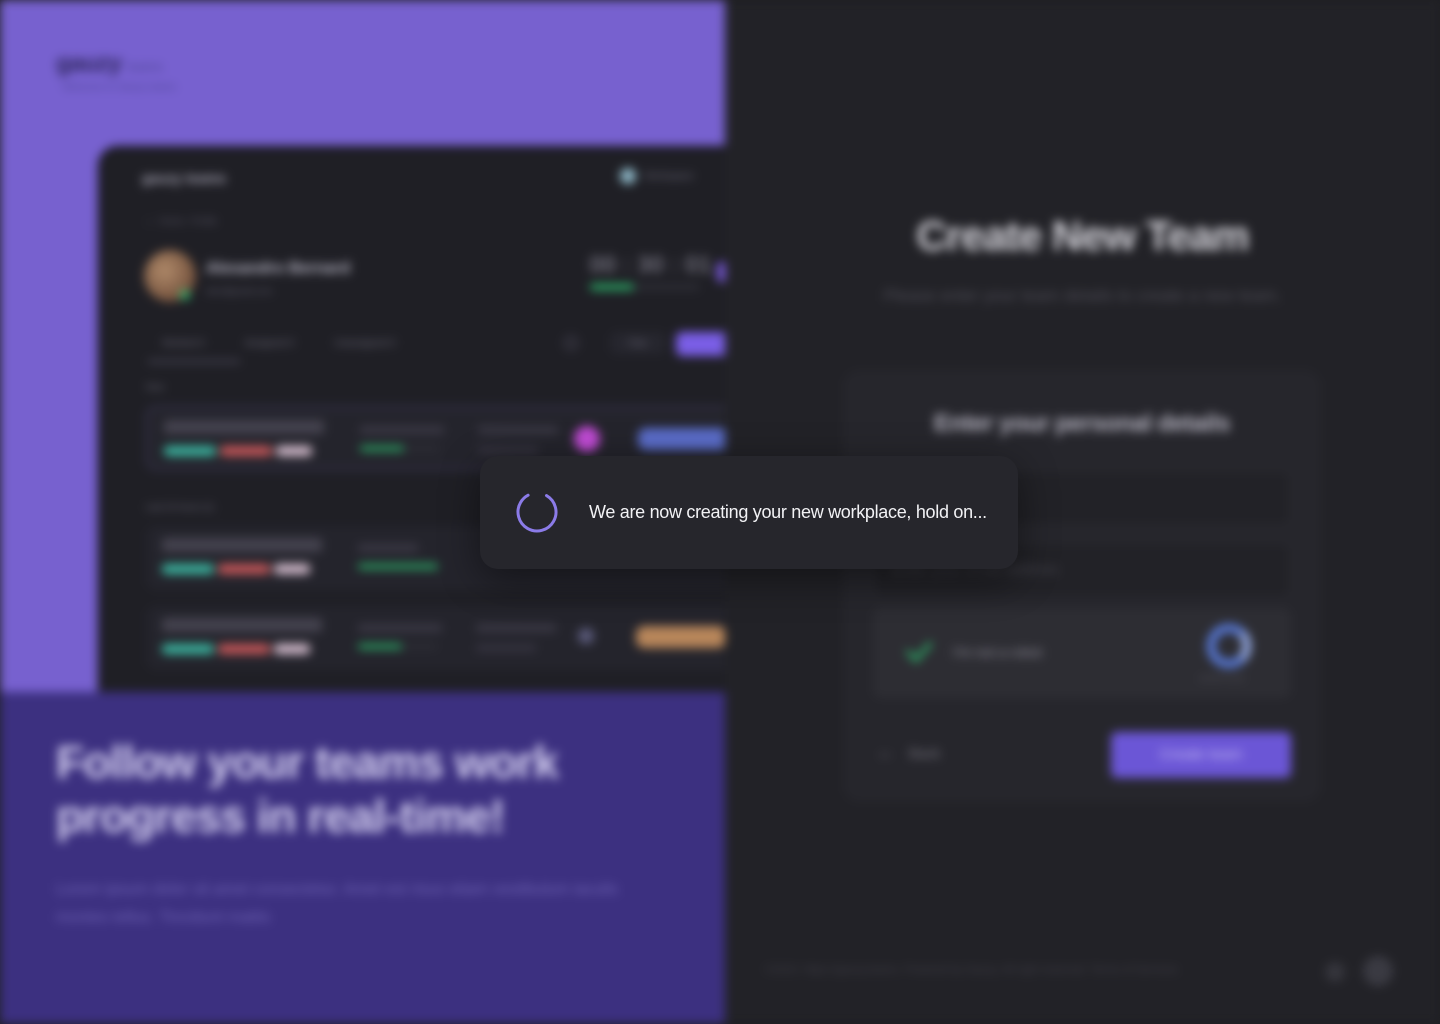 This screenshot has width=1440, height=1024. Describe the element at coordinates (571, 343) in the screenshot. I see `search-icon` at that location.